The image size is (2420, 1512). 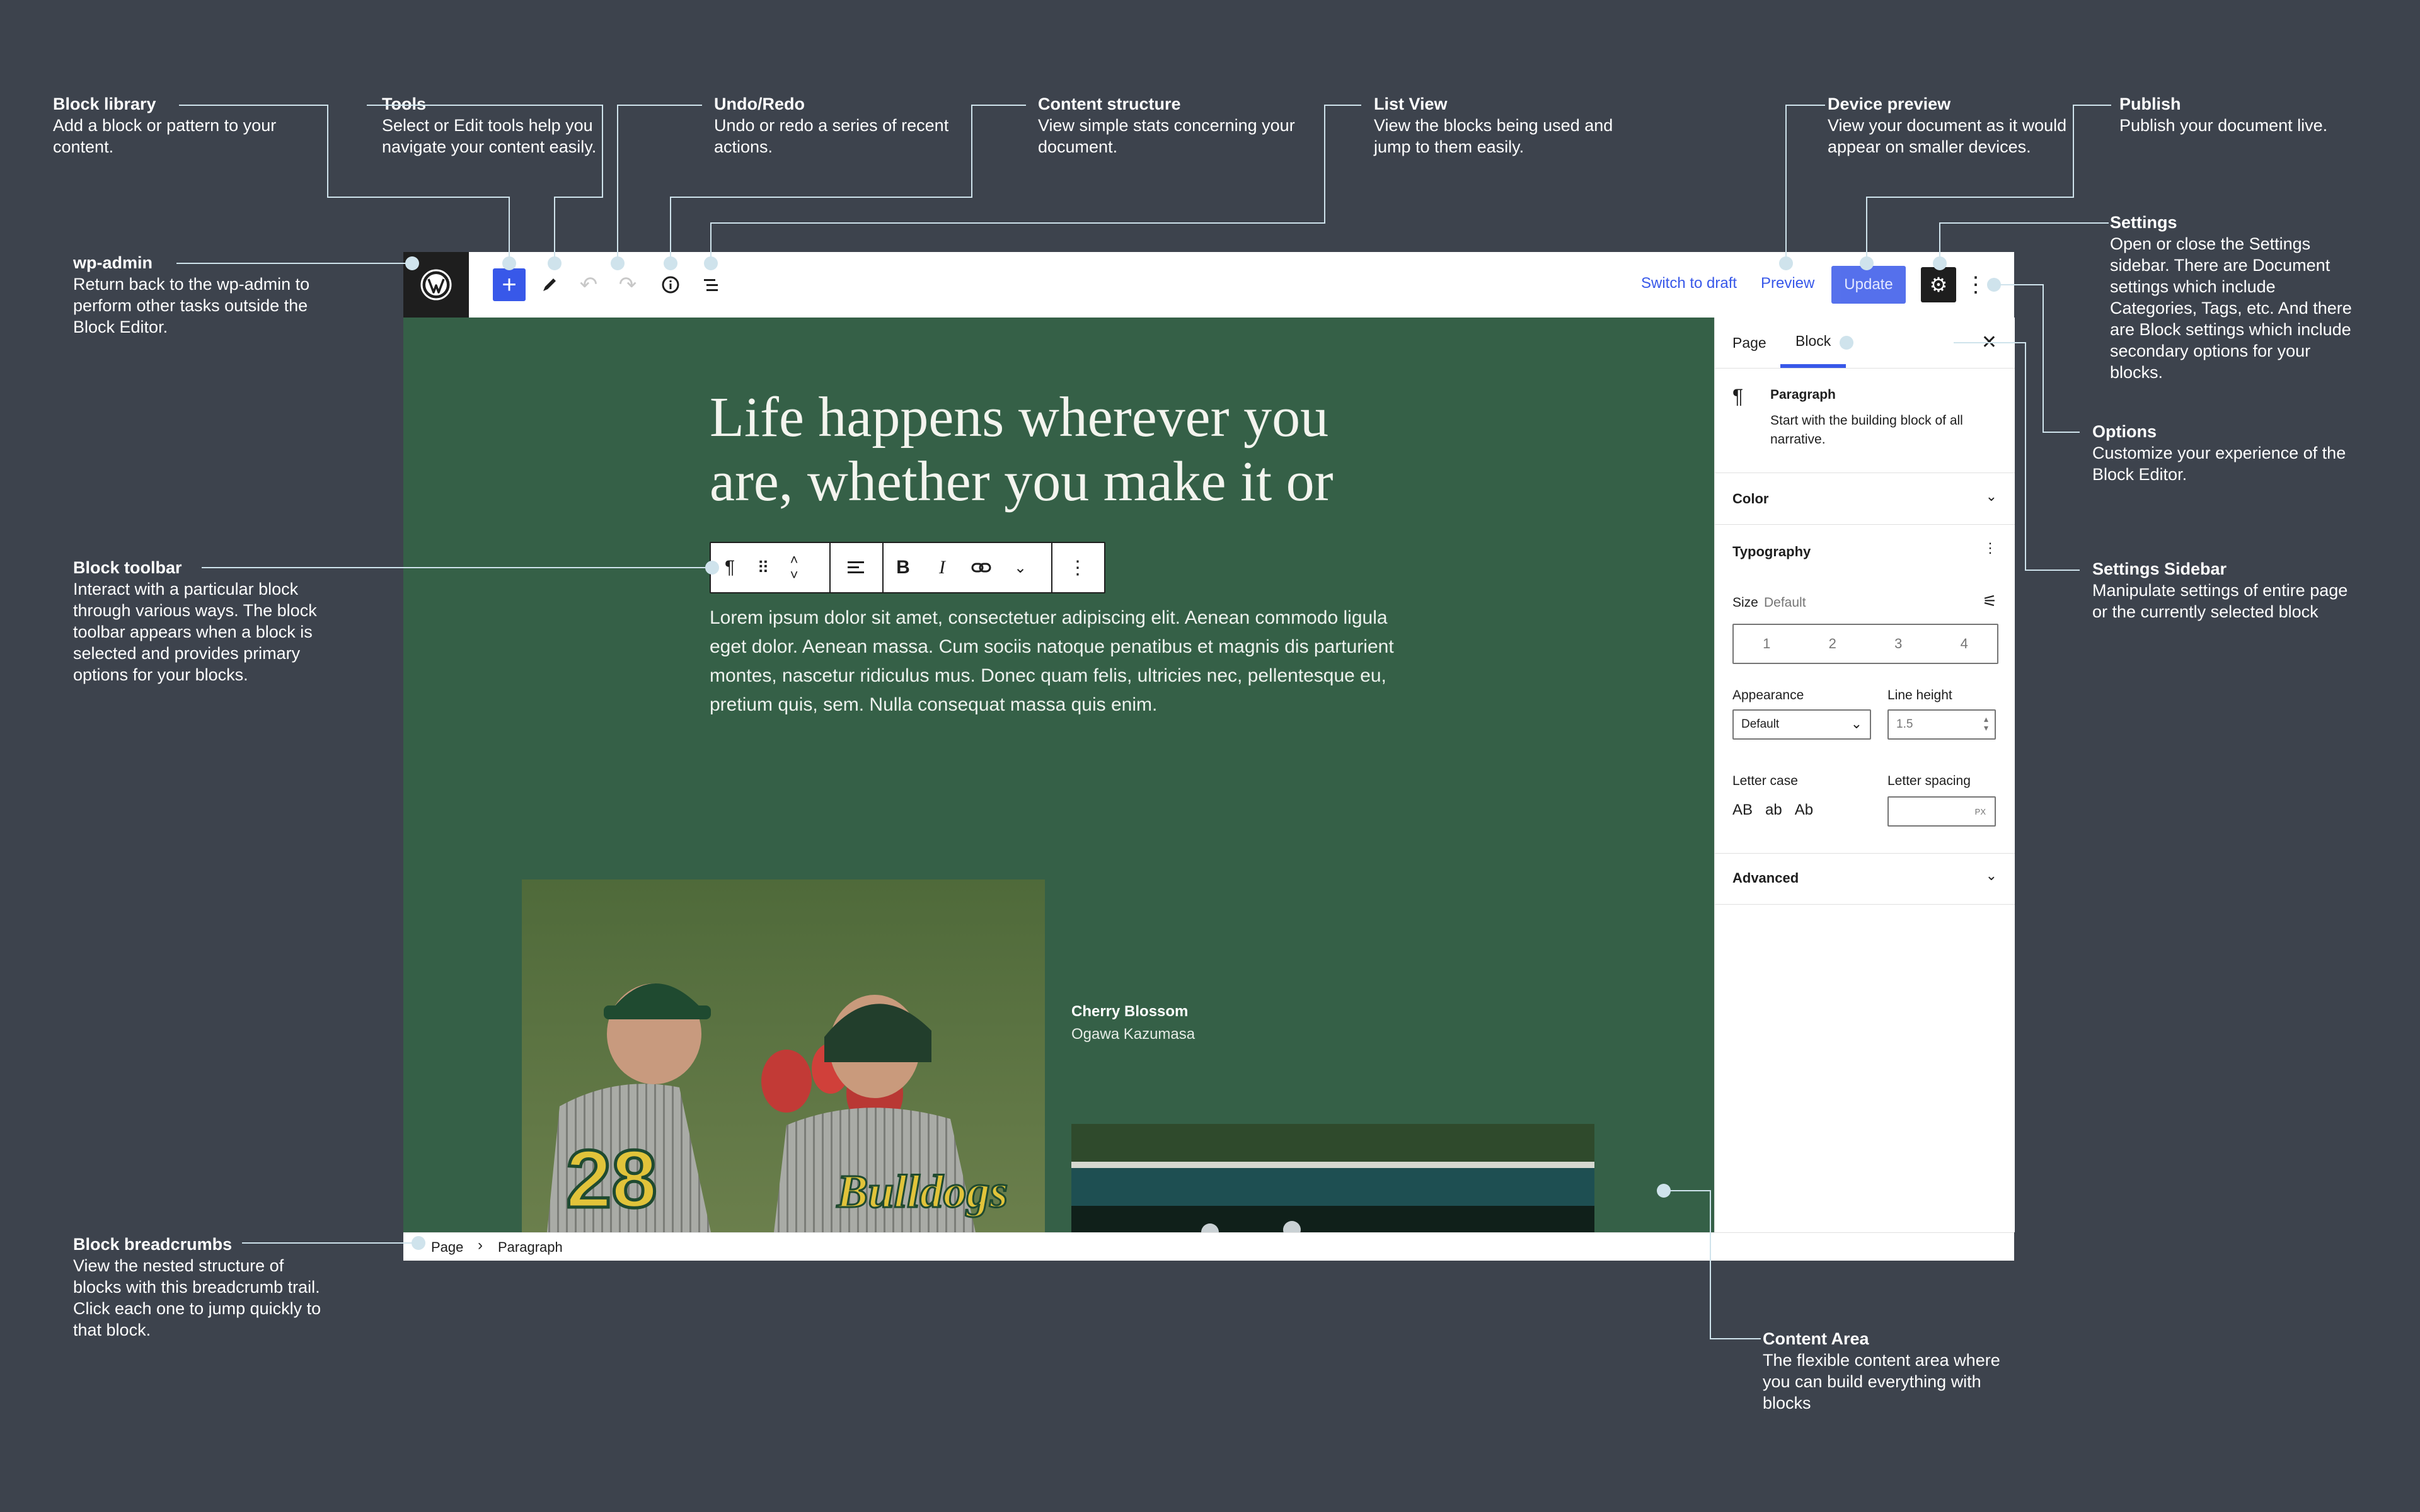 What do you see at coordinates (1989, 342) in the screenshot?
I see `close-sidebar-button: ✕` at bounding box center [1989, 342].